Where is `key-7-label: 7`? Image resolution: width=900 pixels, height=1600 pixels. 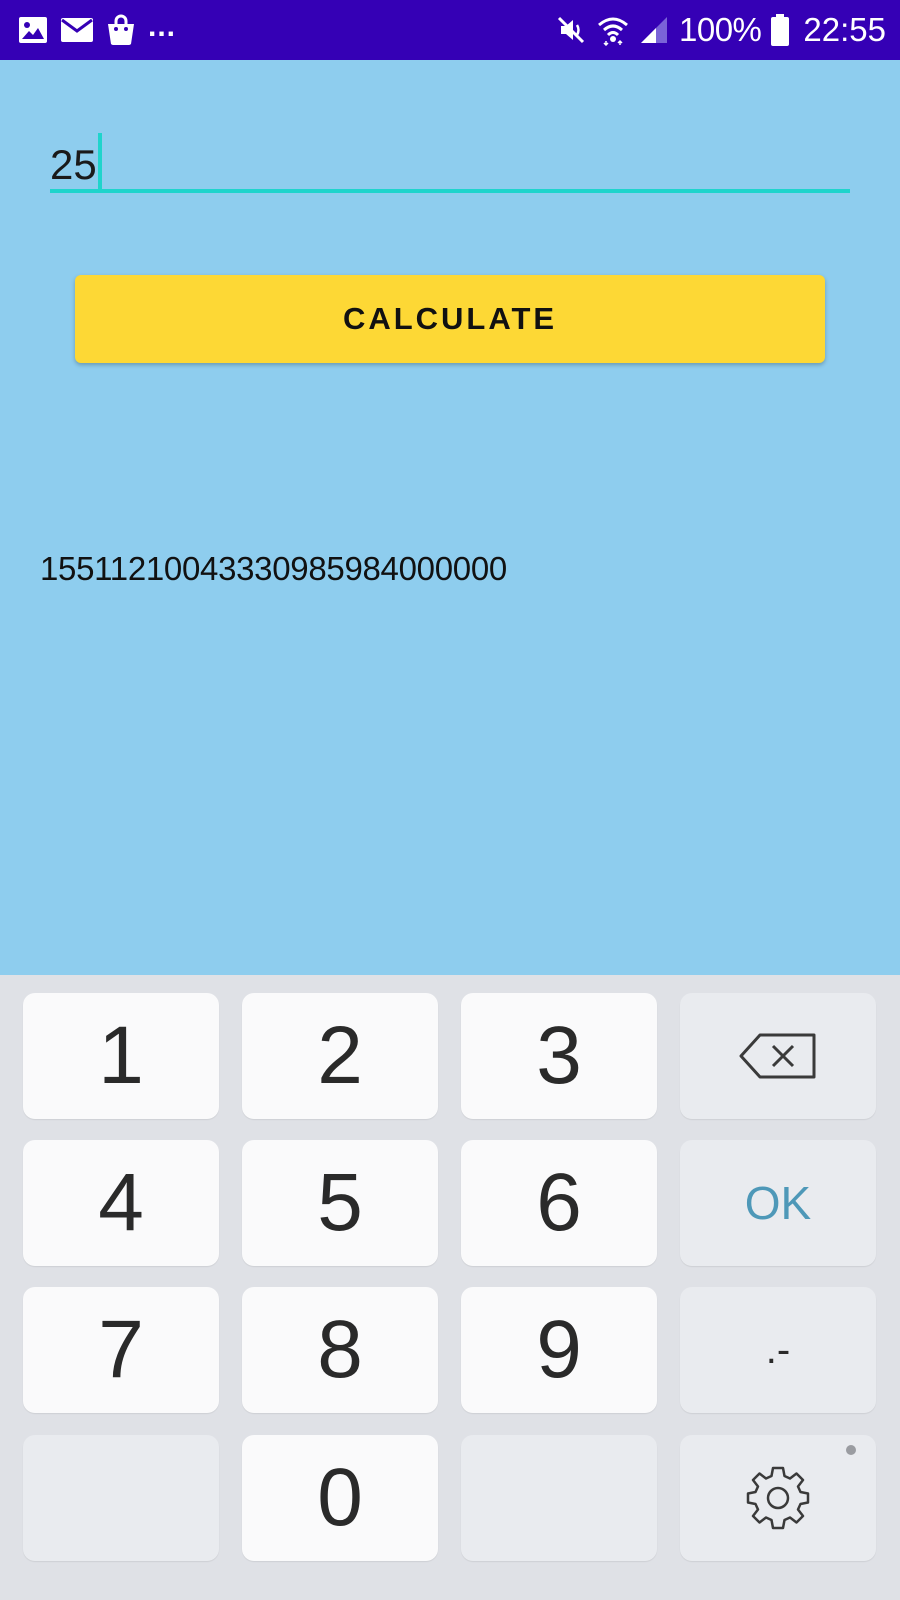
key-7-label: 7 is located at coordinates (121, 1349).